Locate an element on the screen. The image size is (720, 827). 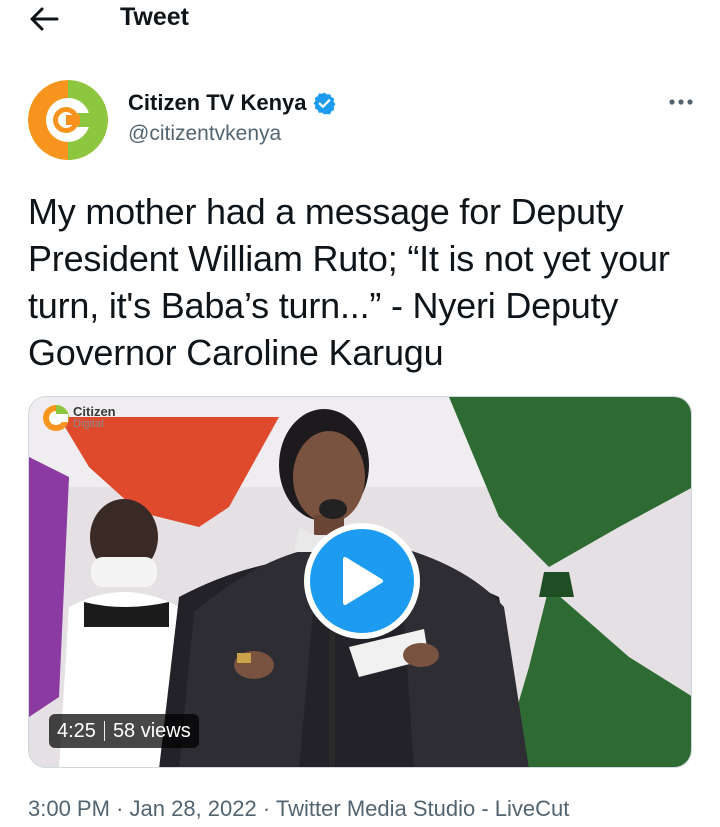
watermark-sub: Digital is located at coordinates (88, 424).